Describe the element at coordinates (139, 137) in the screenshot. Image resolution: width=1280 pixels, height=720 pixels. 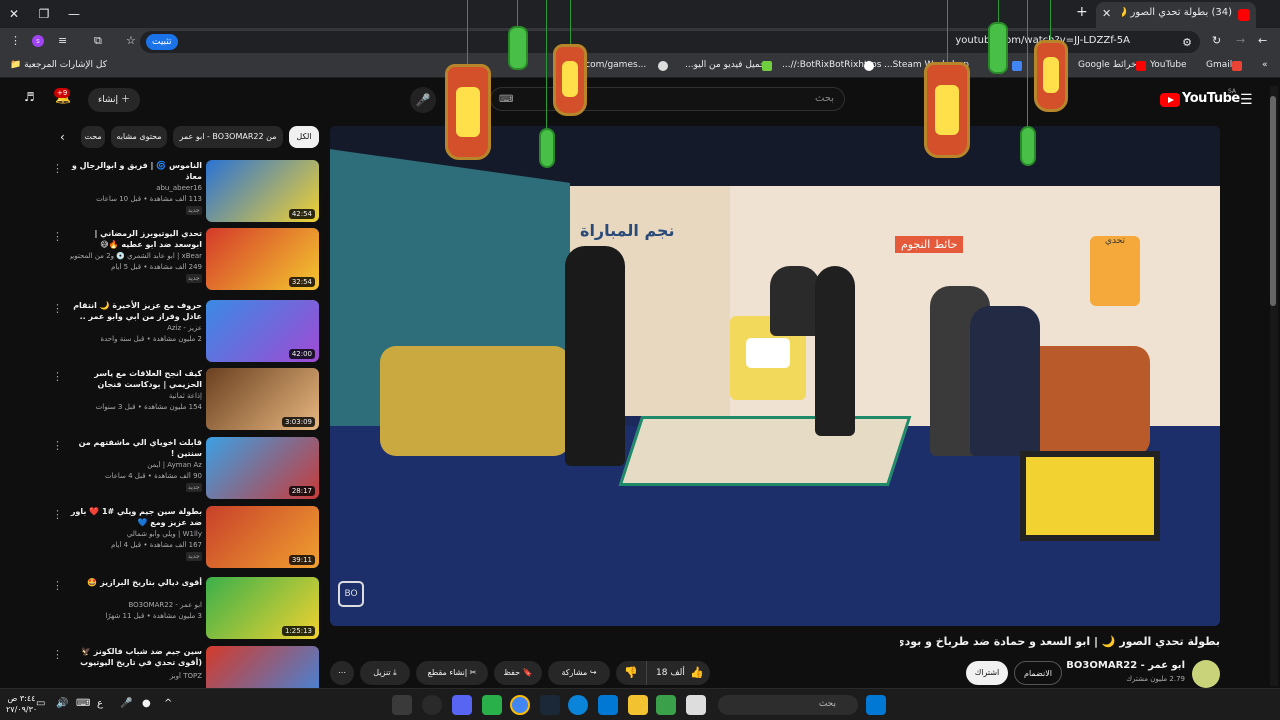
I see `chip-related: محتوى مشابه` at that location.